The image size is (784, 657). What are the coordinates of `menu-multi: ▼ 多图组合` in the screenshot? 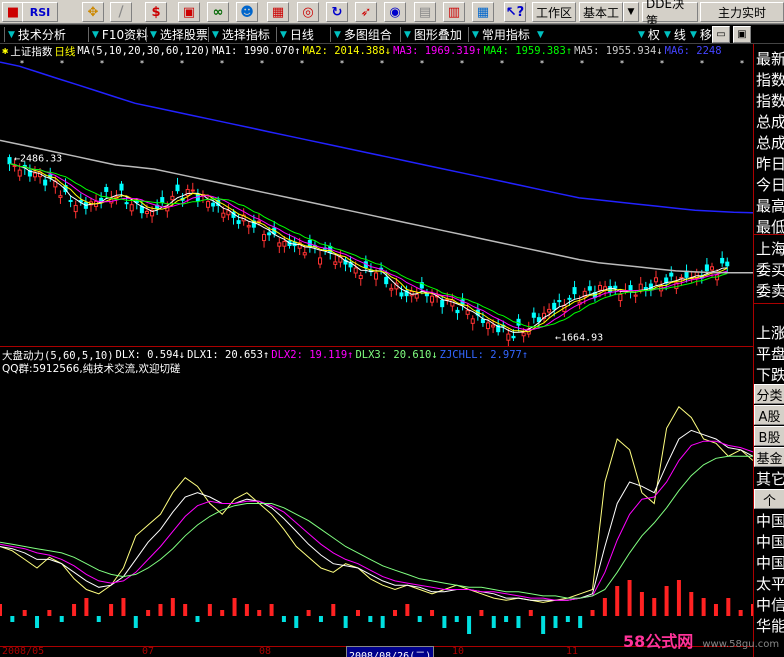 It's located at (363, 34).